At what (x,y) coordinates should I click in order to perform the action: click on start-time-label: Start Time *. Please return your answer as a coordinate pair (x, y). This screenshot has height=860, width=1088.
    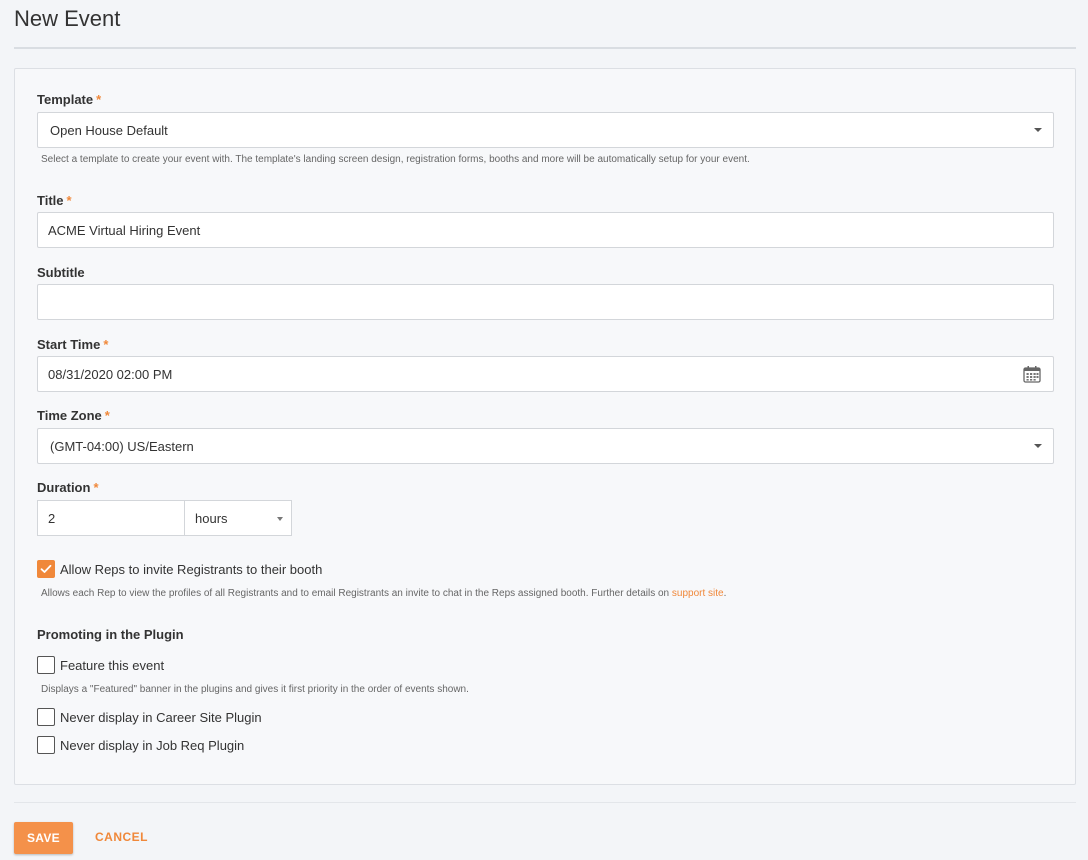
    Looking at the image, I should click on (73, 344).